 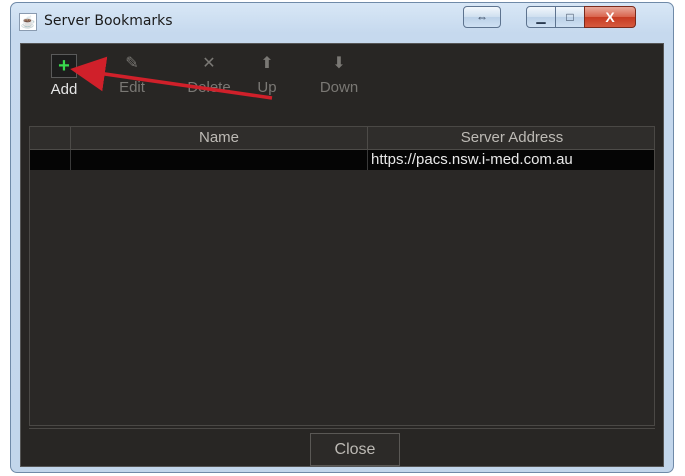 I want to click on server-address-cell: https://pacs.nsw.i-med.com.au, so click(x=512, y=160).